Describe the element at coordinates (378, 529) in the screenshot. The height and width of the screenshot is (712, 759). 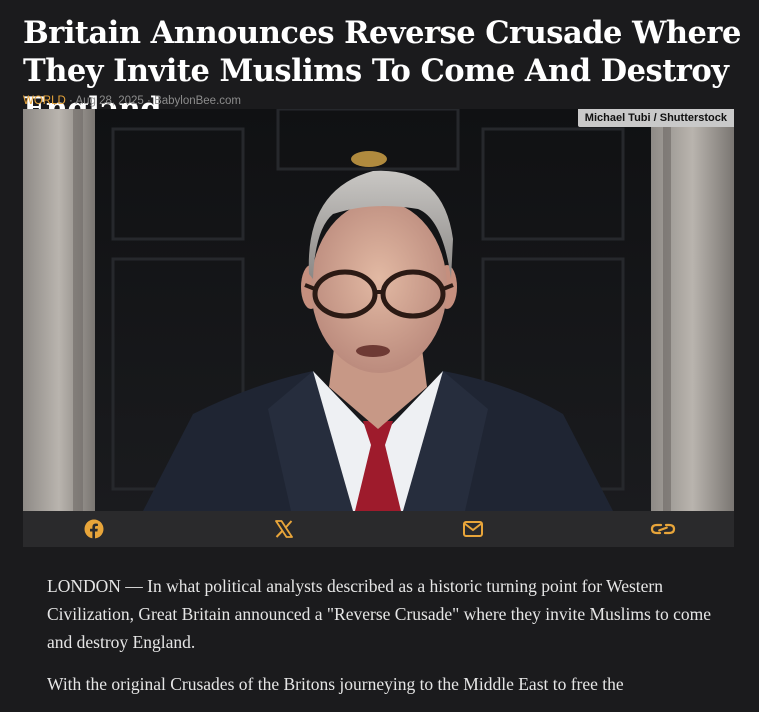
I see `share-bar` at that location.